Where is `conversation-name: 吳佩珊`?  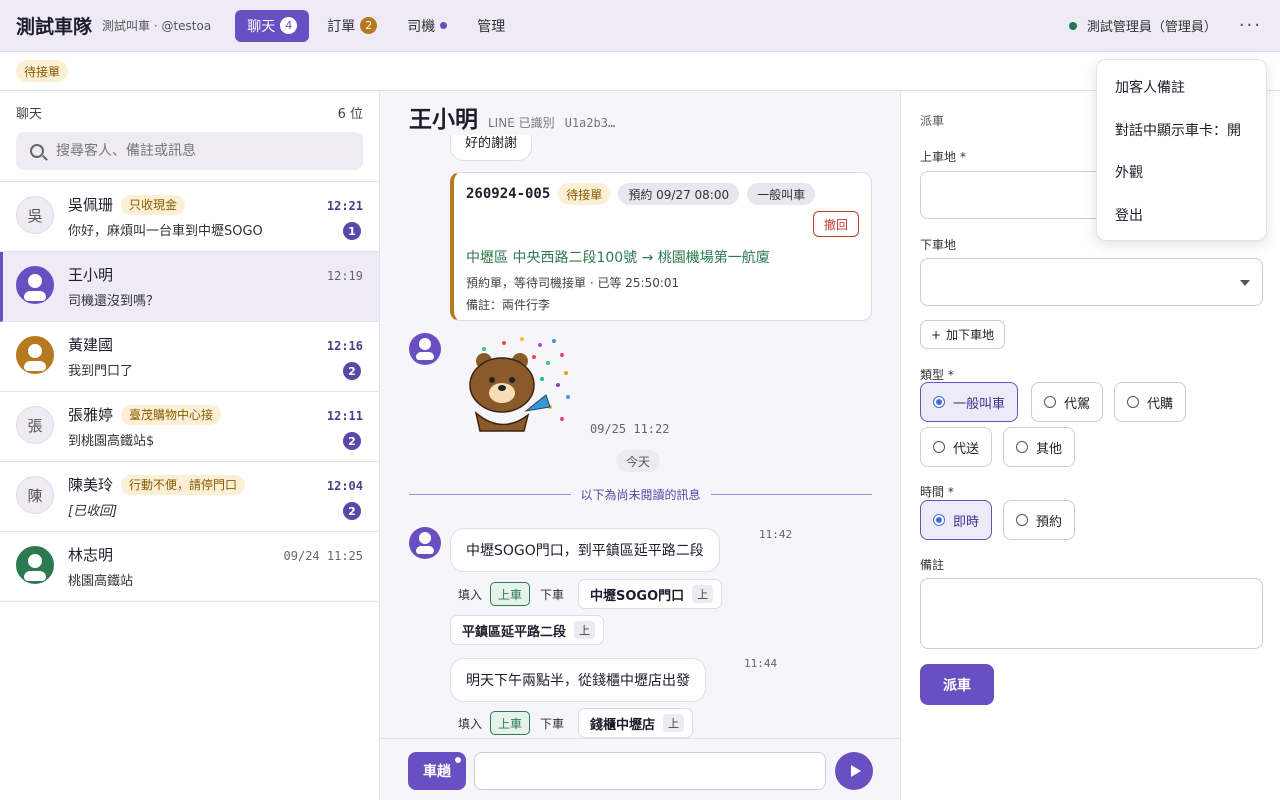 conversation-name: 吳佩珊 is located at coordinates (91, 205).